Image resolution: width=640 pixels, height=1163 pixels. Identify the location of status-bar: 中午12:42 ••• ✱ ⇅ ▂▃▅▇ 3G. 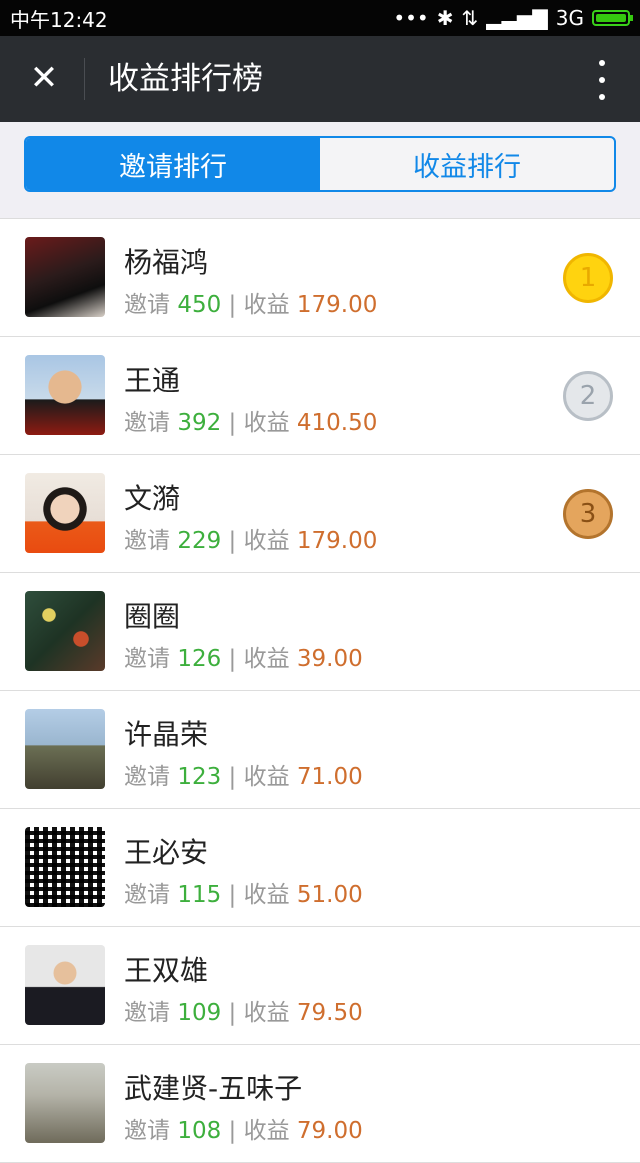
(320, 18).